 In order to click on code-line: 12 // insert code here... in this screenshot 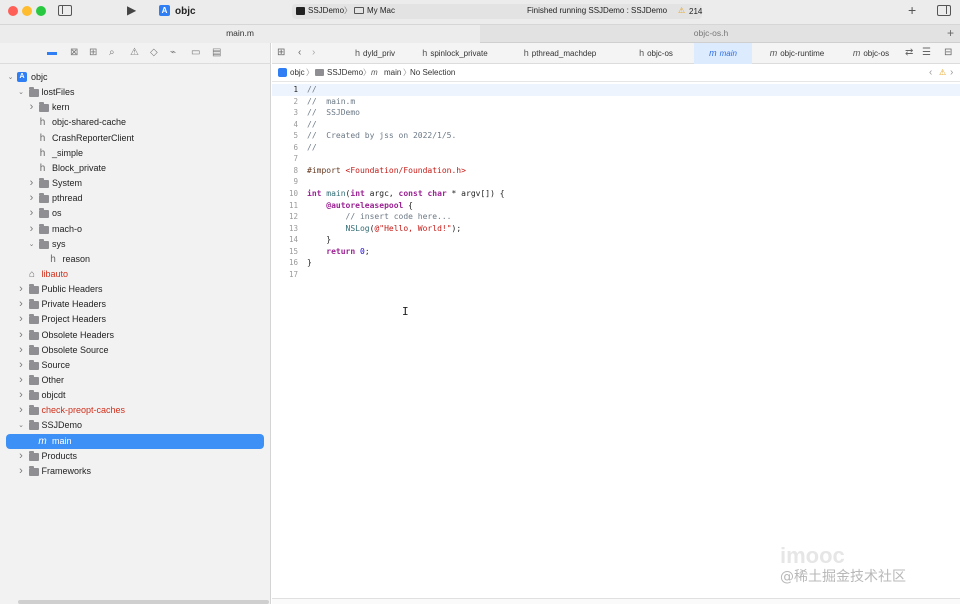, I will do `click(616, 217)`.